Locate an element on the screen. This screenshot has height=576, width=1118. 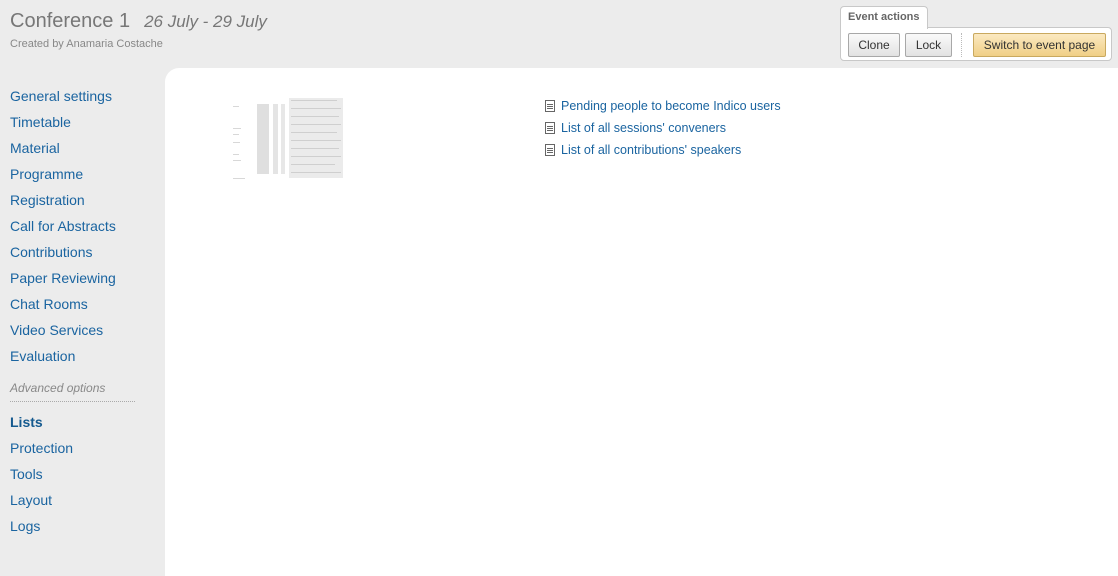
event-actions-label: Event actions is located at coordinates (884, 17).